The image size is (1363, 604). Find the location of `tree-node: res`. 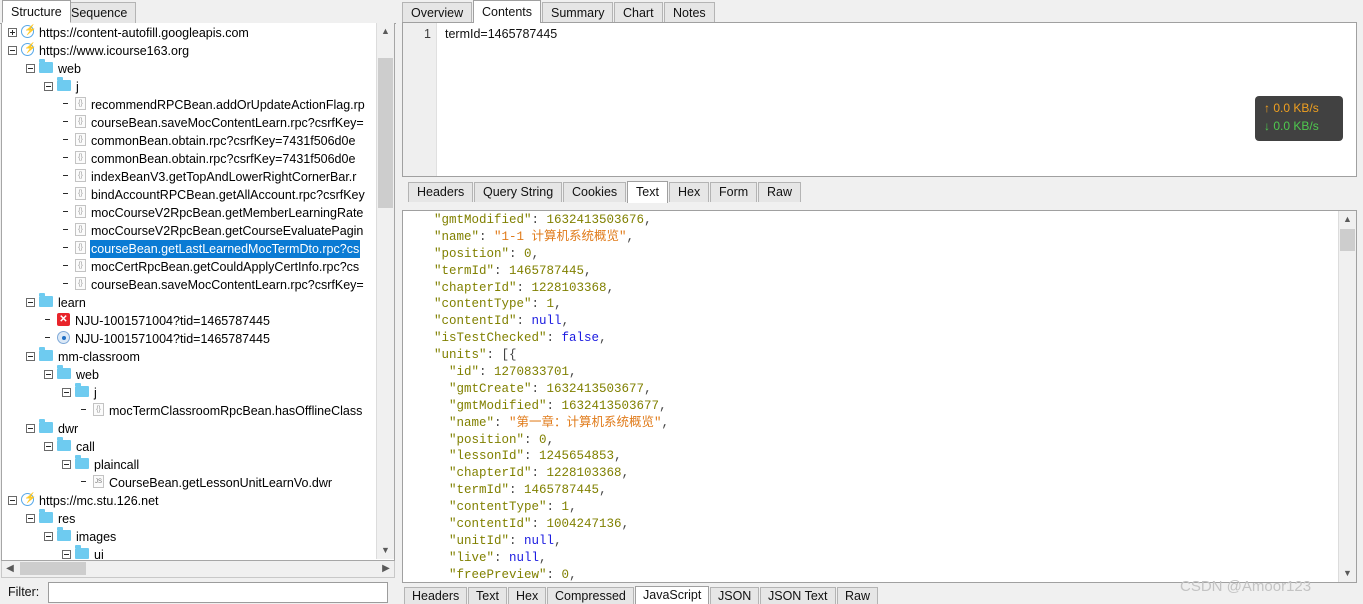

tree-node: res is located at coordinates (190, 518).